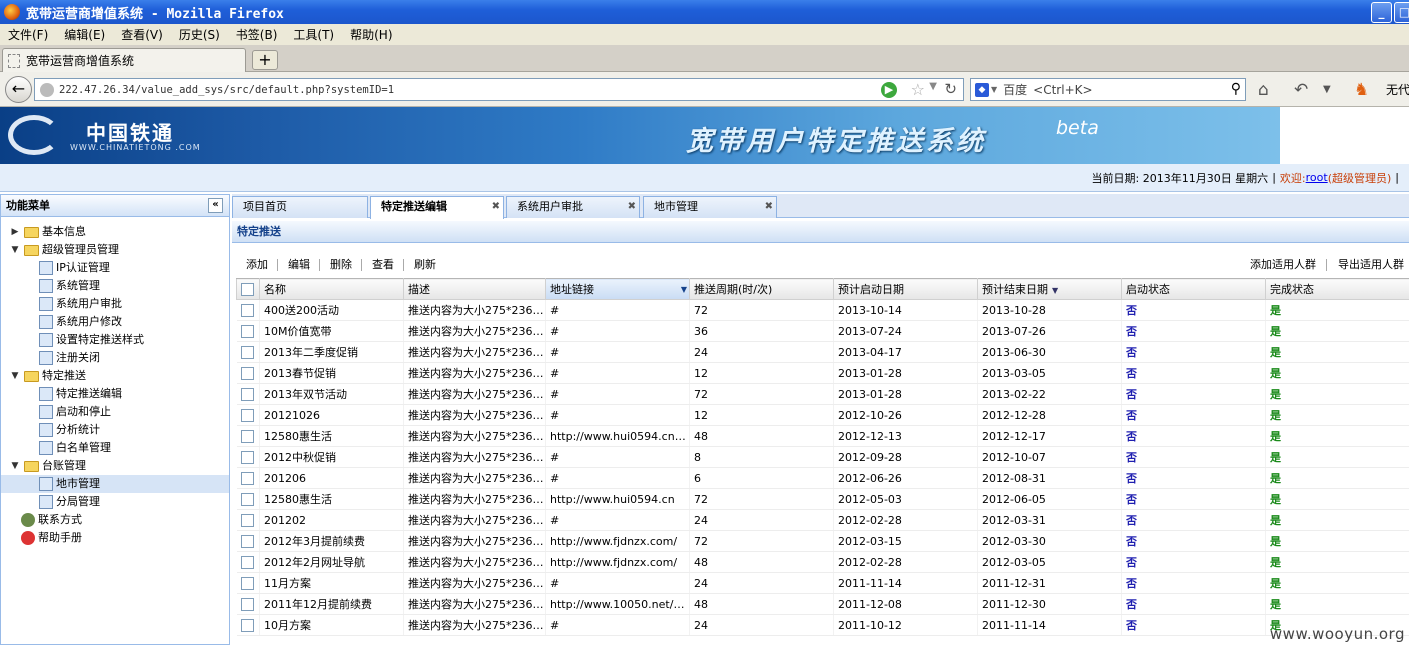 The height and width of the screenshot is (645, 1409). I want to click on engine-dropdown-icon: ▼, so click(994, 89).